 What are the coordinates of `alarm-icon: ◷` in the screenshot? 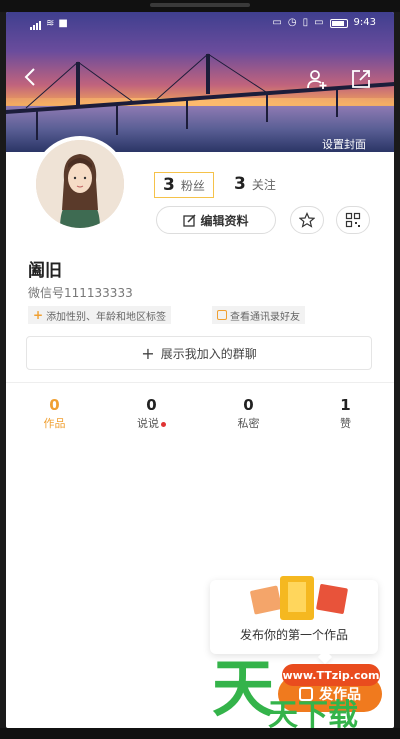 It's located at (292, 22).